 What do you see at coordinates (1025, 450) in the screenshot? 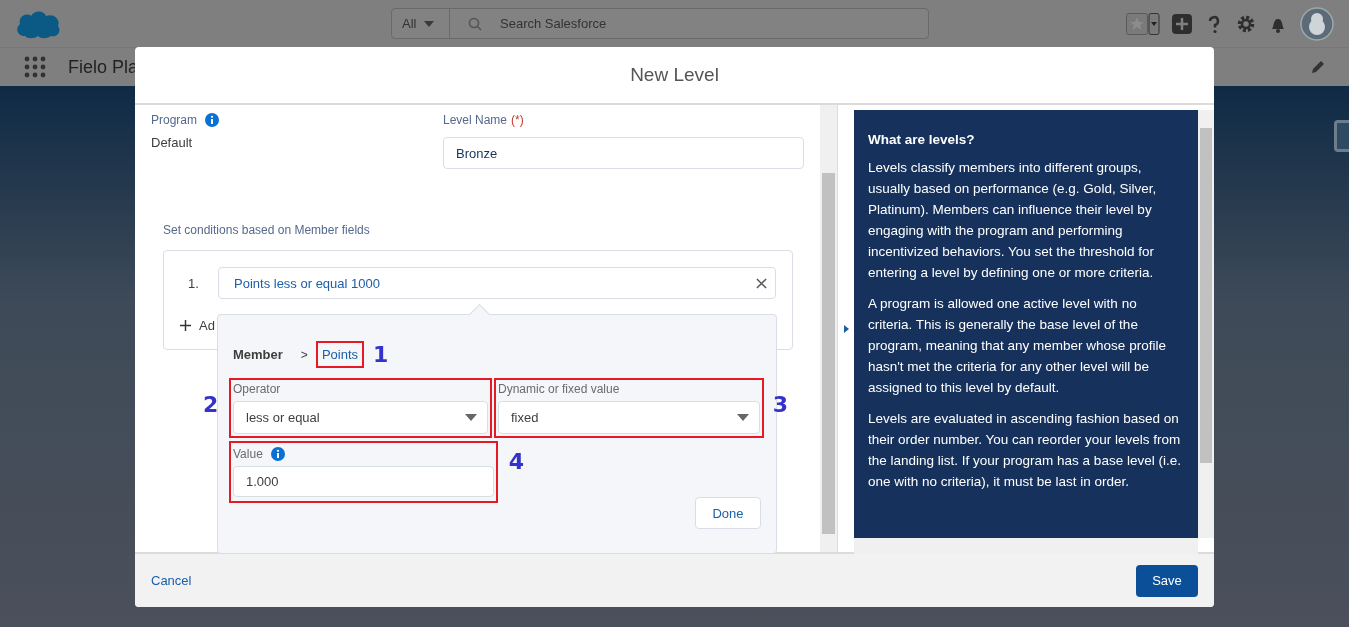
I see `help-paragraph: Levels are evaluated in ascending fashion based on their order number. You can reorder your levels from the landing list. If your program has a base level (i.e. one with no criteria), it must be last in order.` at bounding box center [1025, 450].